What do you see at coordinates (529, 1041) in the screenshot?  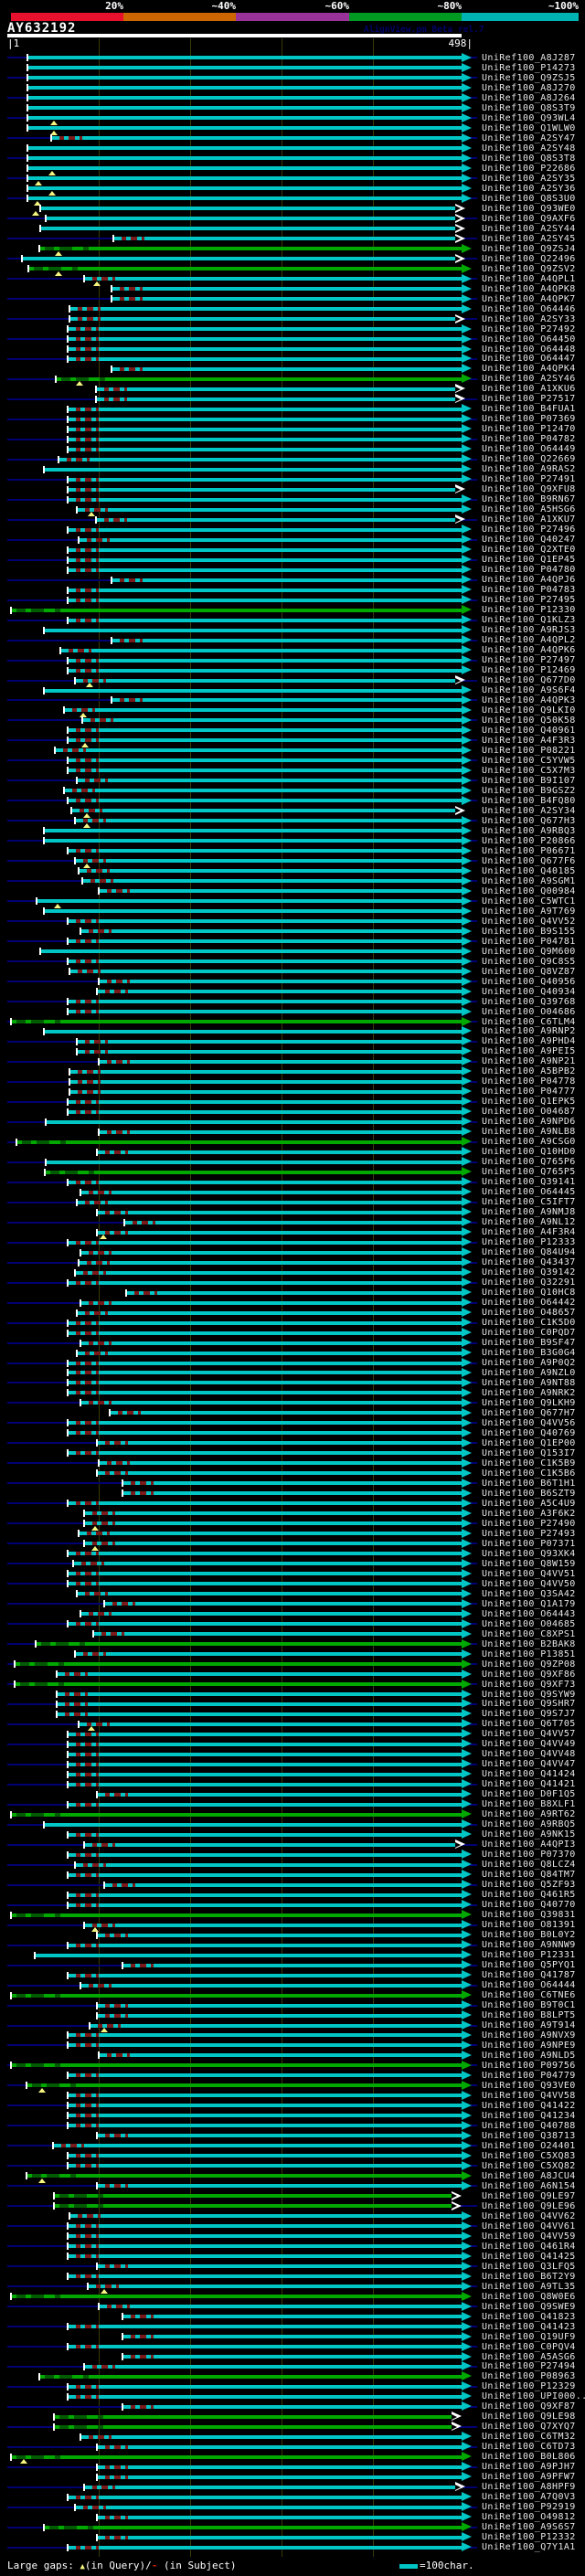 I see `row-label: UniRef100_A9PHD4` at bounding box center [529, 1041].